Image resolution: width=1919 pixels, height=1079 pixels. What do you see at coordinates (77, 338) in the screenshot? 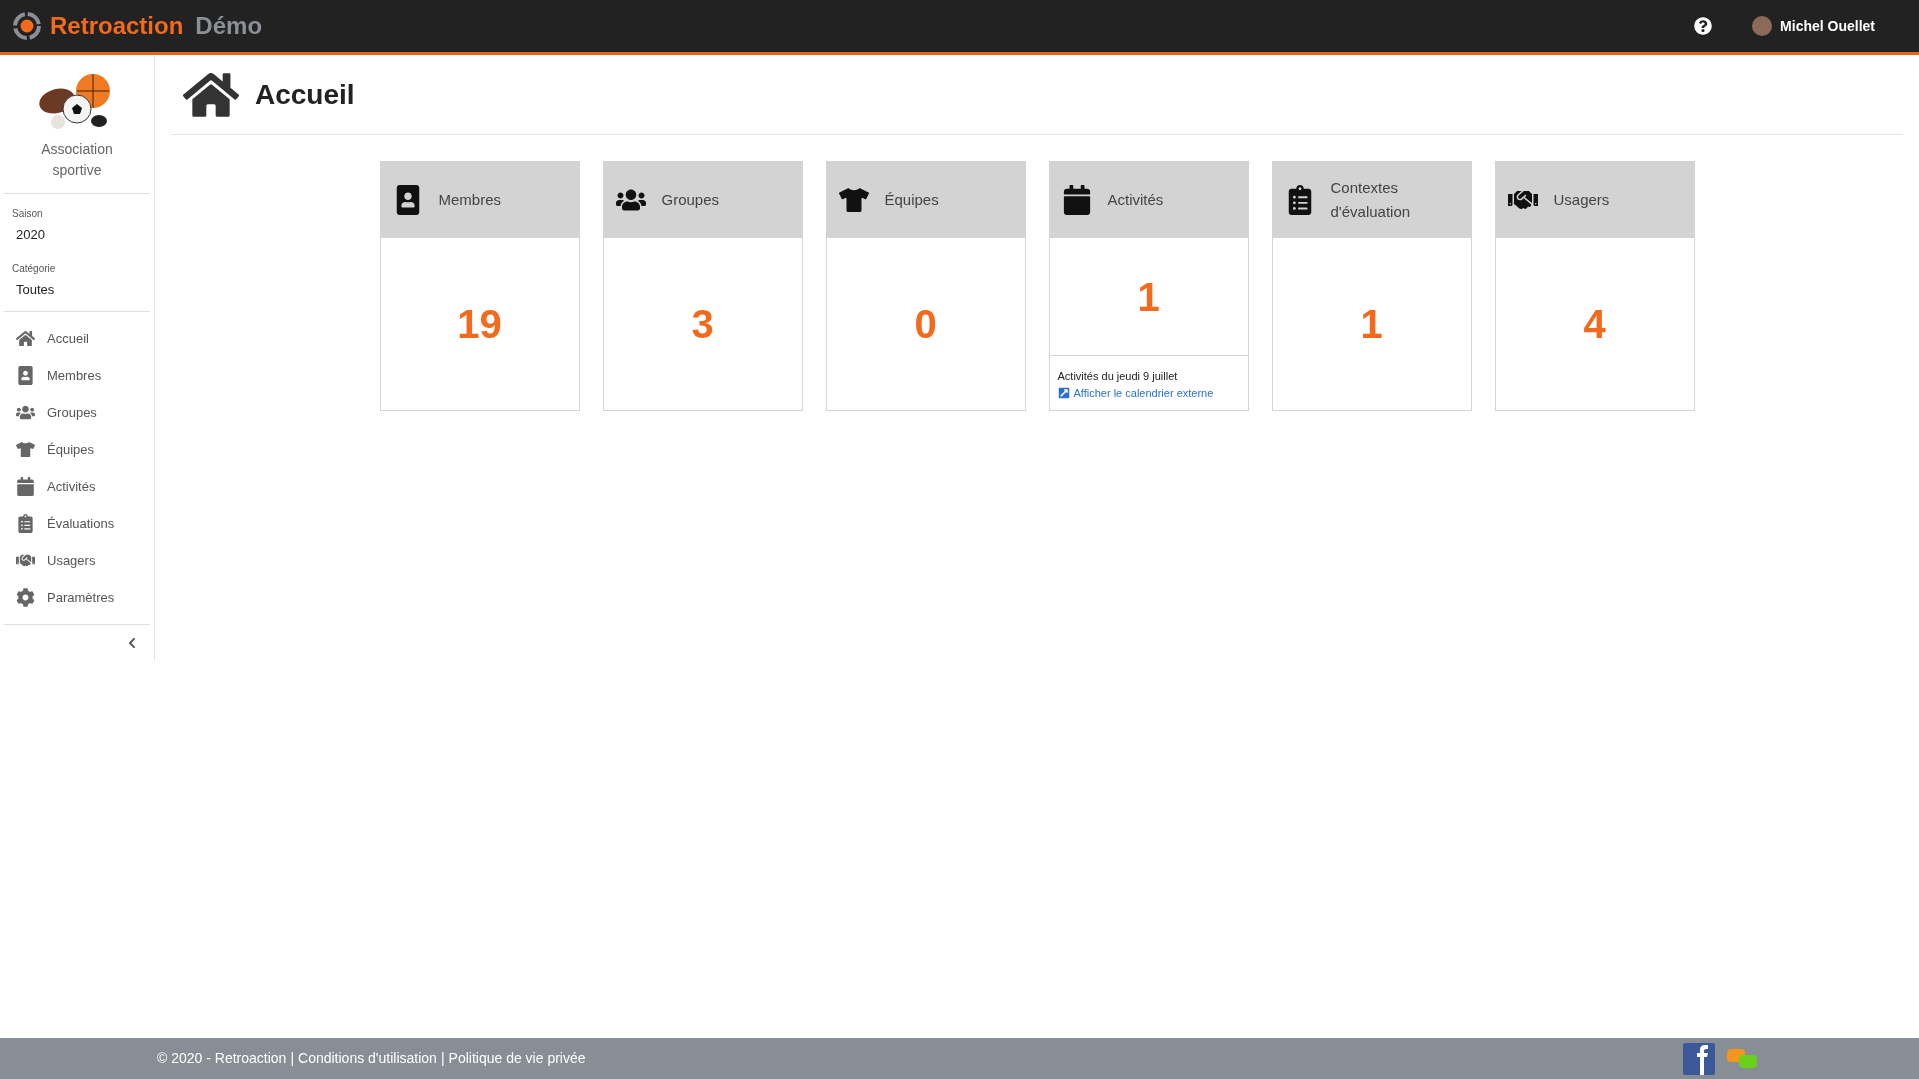
I see `nav-item: Accueil` at bounding box center [77, 338].